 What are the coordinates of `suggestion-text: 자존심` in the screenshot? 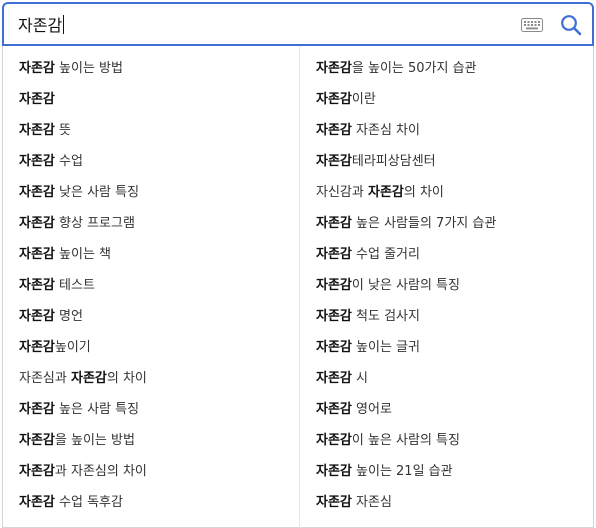 It's located at (371, 502).